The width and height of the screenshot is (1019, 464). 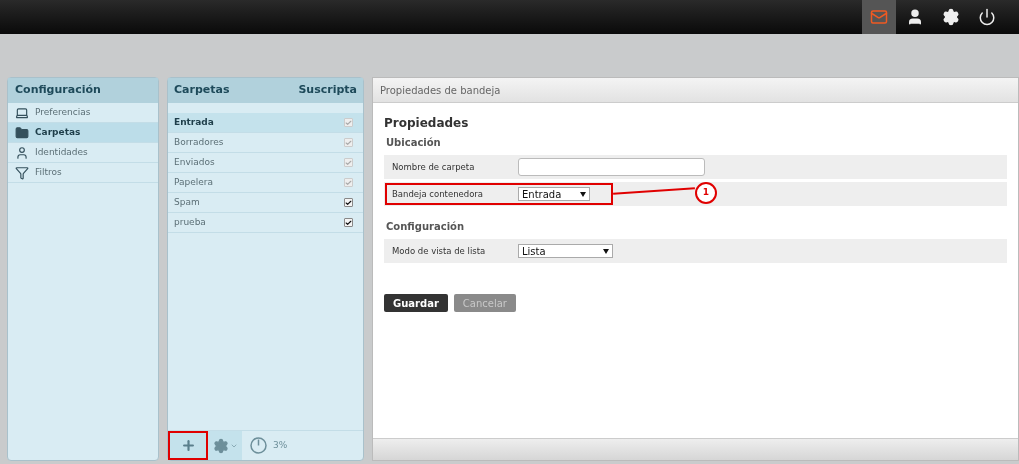 What do you see at coordinates (438, 194) in the screenshot?
I see `field-label: Bandeja contenedora` at bounding box center [438, 194].